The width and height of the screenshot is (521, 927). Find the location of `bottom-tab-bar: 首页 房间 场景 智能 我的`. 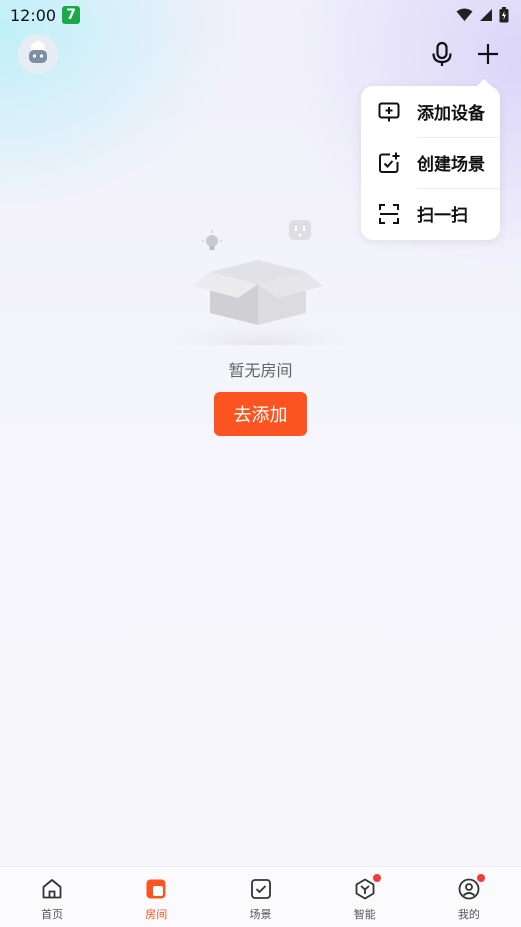

bottom-tab-bar: 首页 房间 场景 智能 我的 is located at coordinates (260, 896).